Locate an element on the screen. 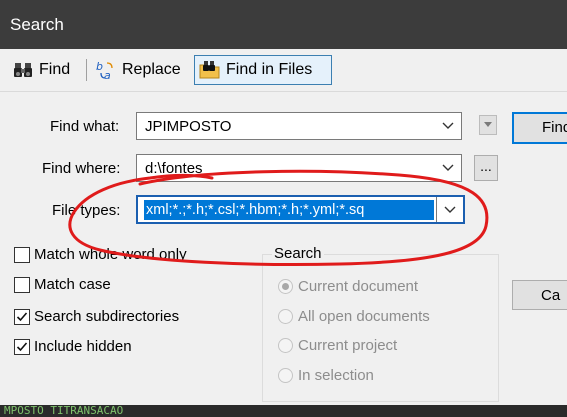 The height and width of the screenshot is (417, 567). file-types-combobox: xml;*.;*.h;*.csl;*.hbm;*.h;*.yml;*.sq is located at coordinates (300, 209).